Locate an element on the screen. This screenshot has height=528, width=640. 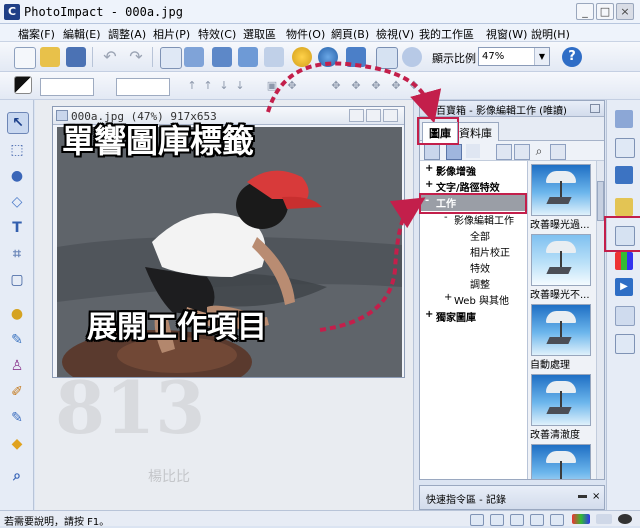
arrow-to-gallery-tab is located at coordinates (354, 92).